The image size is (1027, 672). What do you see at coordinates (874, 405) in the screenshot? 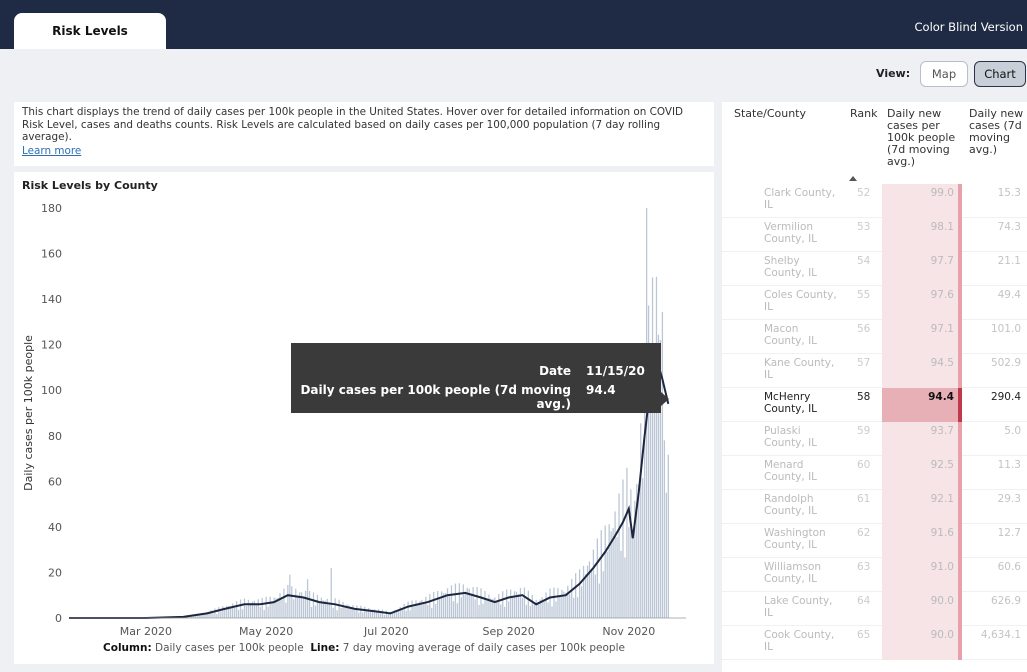
I see `table-row: McHenry County, IL 58 94.4 290.4` at bounding box center [874, 405].